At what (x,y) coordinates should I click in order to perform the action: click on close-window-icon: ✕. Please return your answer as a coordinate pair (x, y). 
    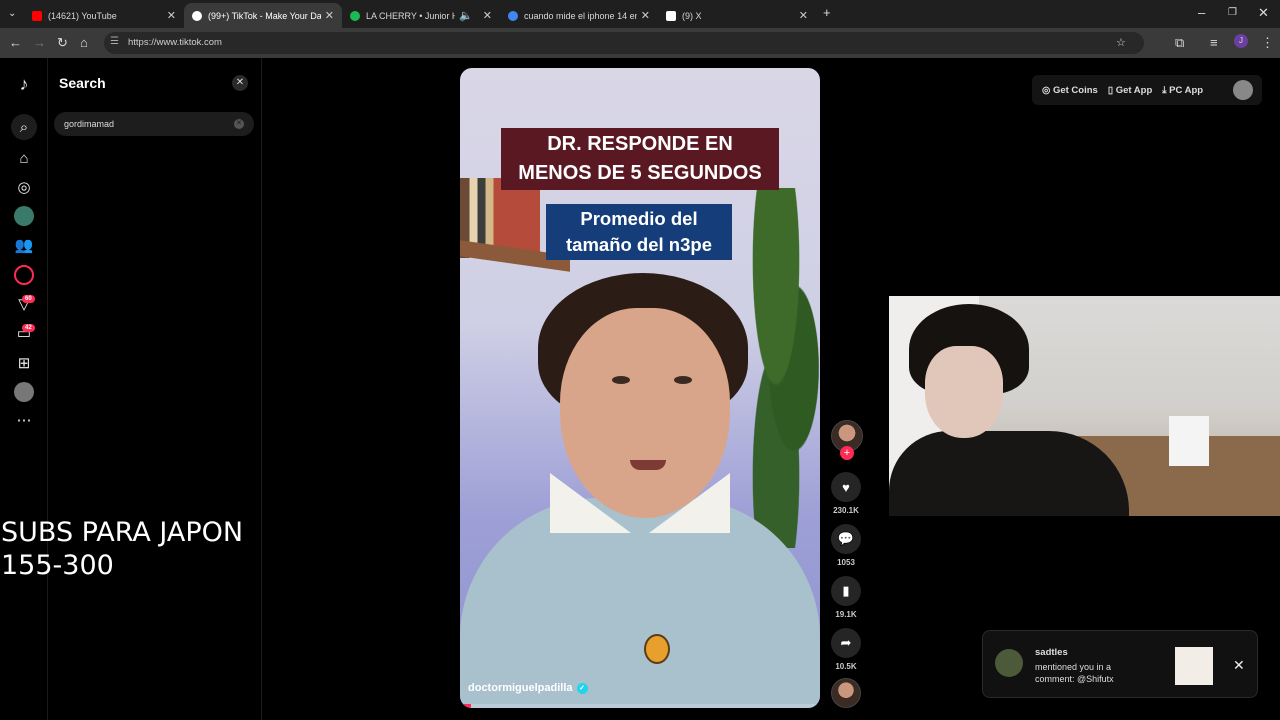
    Looking at the image, I should click on (1263, 13).